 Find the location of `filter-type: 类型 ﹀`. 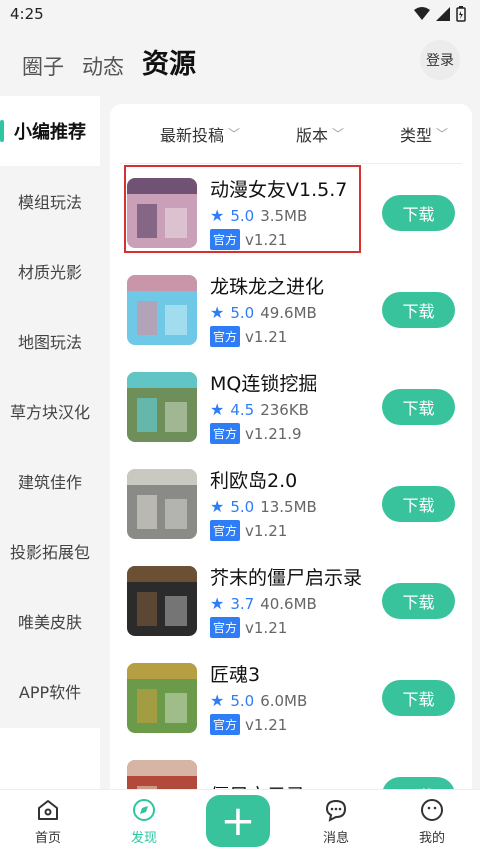

filter-type: 类型 ﹀ is located at coordinates (424, 134).